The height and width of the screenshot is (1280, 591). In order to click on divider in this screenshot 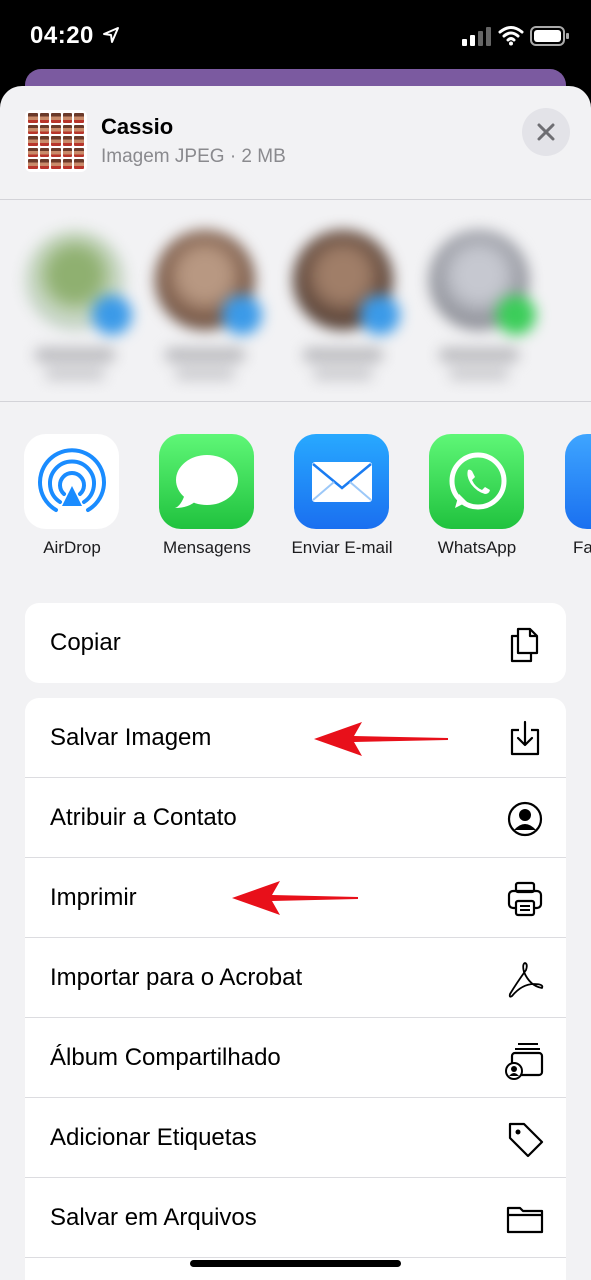, I will do `click(295, 401)`.